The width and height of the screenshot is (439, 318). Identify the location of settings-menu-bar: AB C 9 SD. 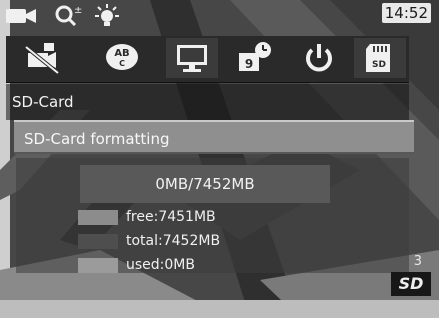
(207, 59).